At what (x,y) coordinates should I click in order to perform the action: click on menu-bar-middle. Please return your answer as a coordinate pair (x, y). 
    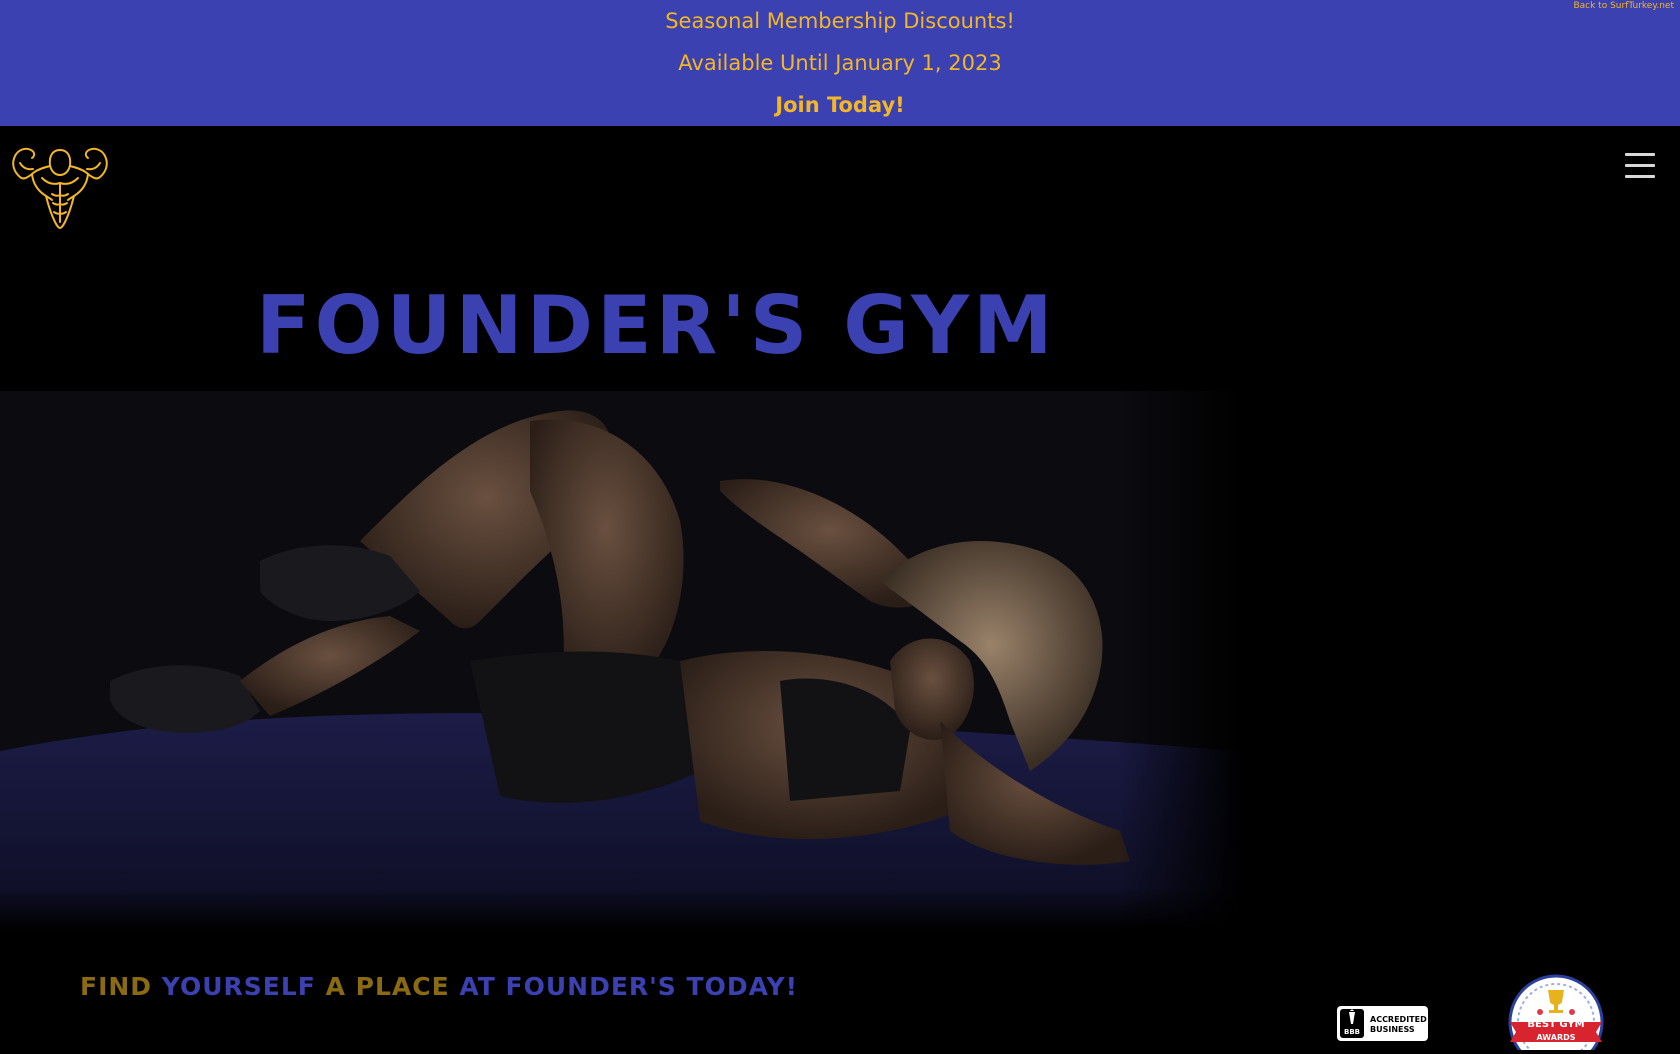
    Looking at the image, I should click on (1640, 165).